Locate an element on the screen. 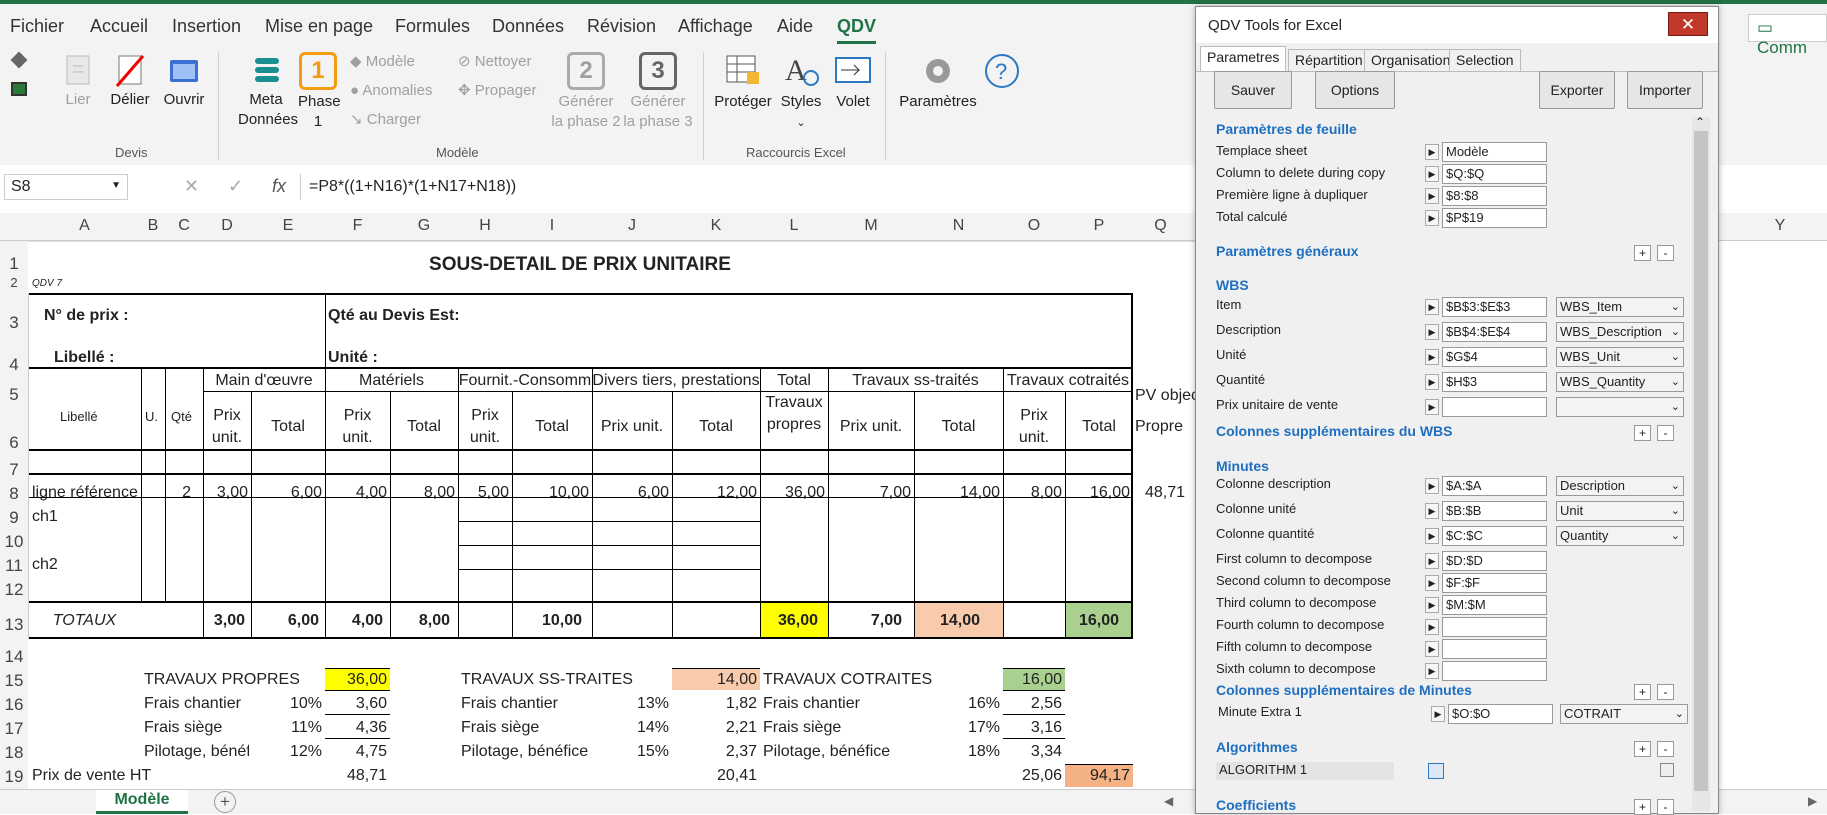 The height and width of the screenshot is (815, 1827). summary-pct: 18% is located at coordinates (957, 752).